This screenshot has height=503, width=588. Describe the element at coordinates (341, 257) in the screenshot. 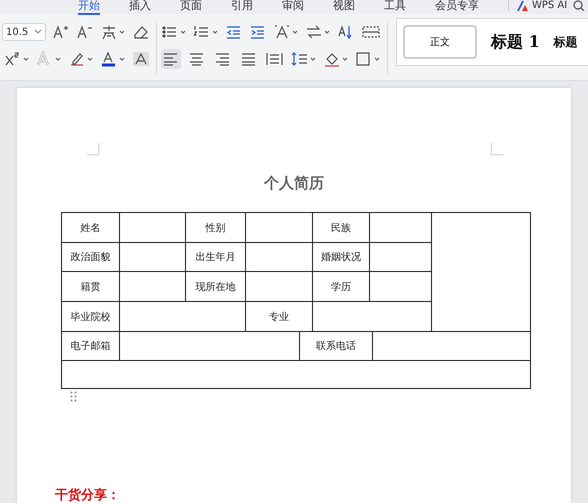

I see `table-cell: 婚姻状况` at that location.